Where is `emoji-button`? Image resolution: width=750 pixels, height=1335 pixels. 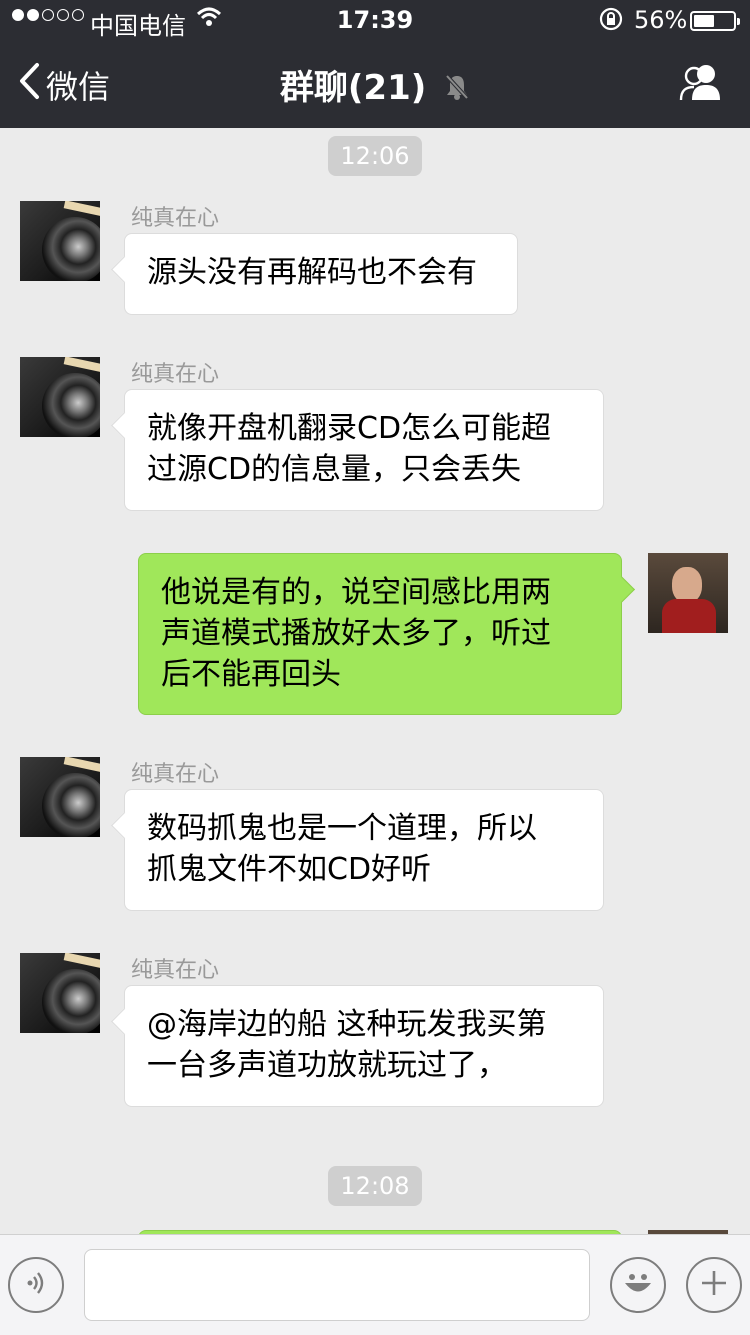 emoji-button is located at coordinates (638, 1285).